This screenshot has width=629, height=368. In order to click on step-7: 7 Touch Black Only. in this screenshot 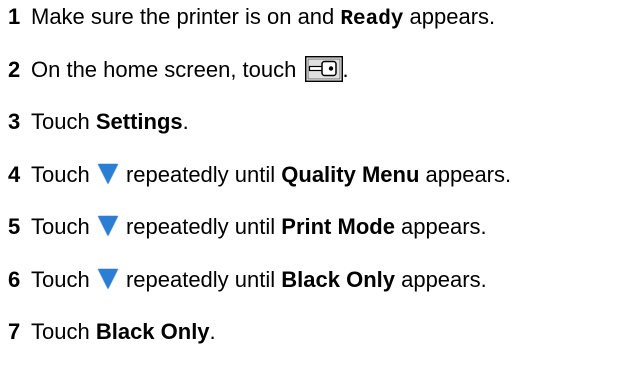, I will do `click(318, 341)`.